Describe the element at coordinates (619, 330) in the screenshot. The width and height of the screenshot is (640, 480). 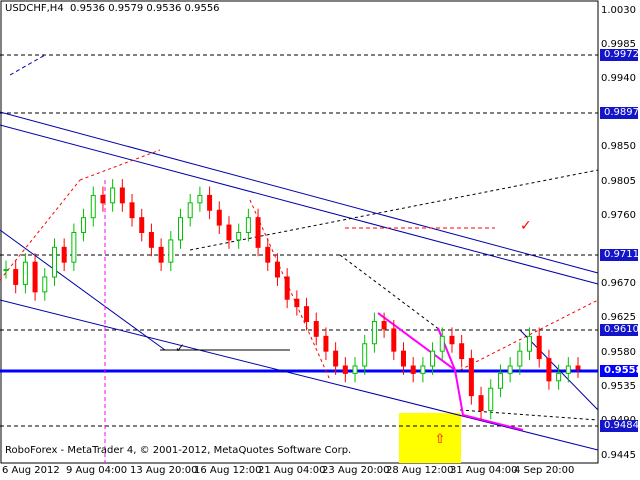
I see `level-tag: 0.9610` at that location.